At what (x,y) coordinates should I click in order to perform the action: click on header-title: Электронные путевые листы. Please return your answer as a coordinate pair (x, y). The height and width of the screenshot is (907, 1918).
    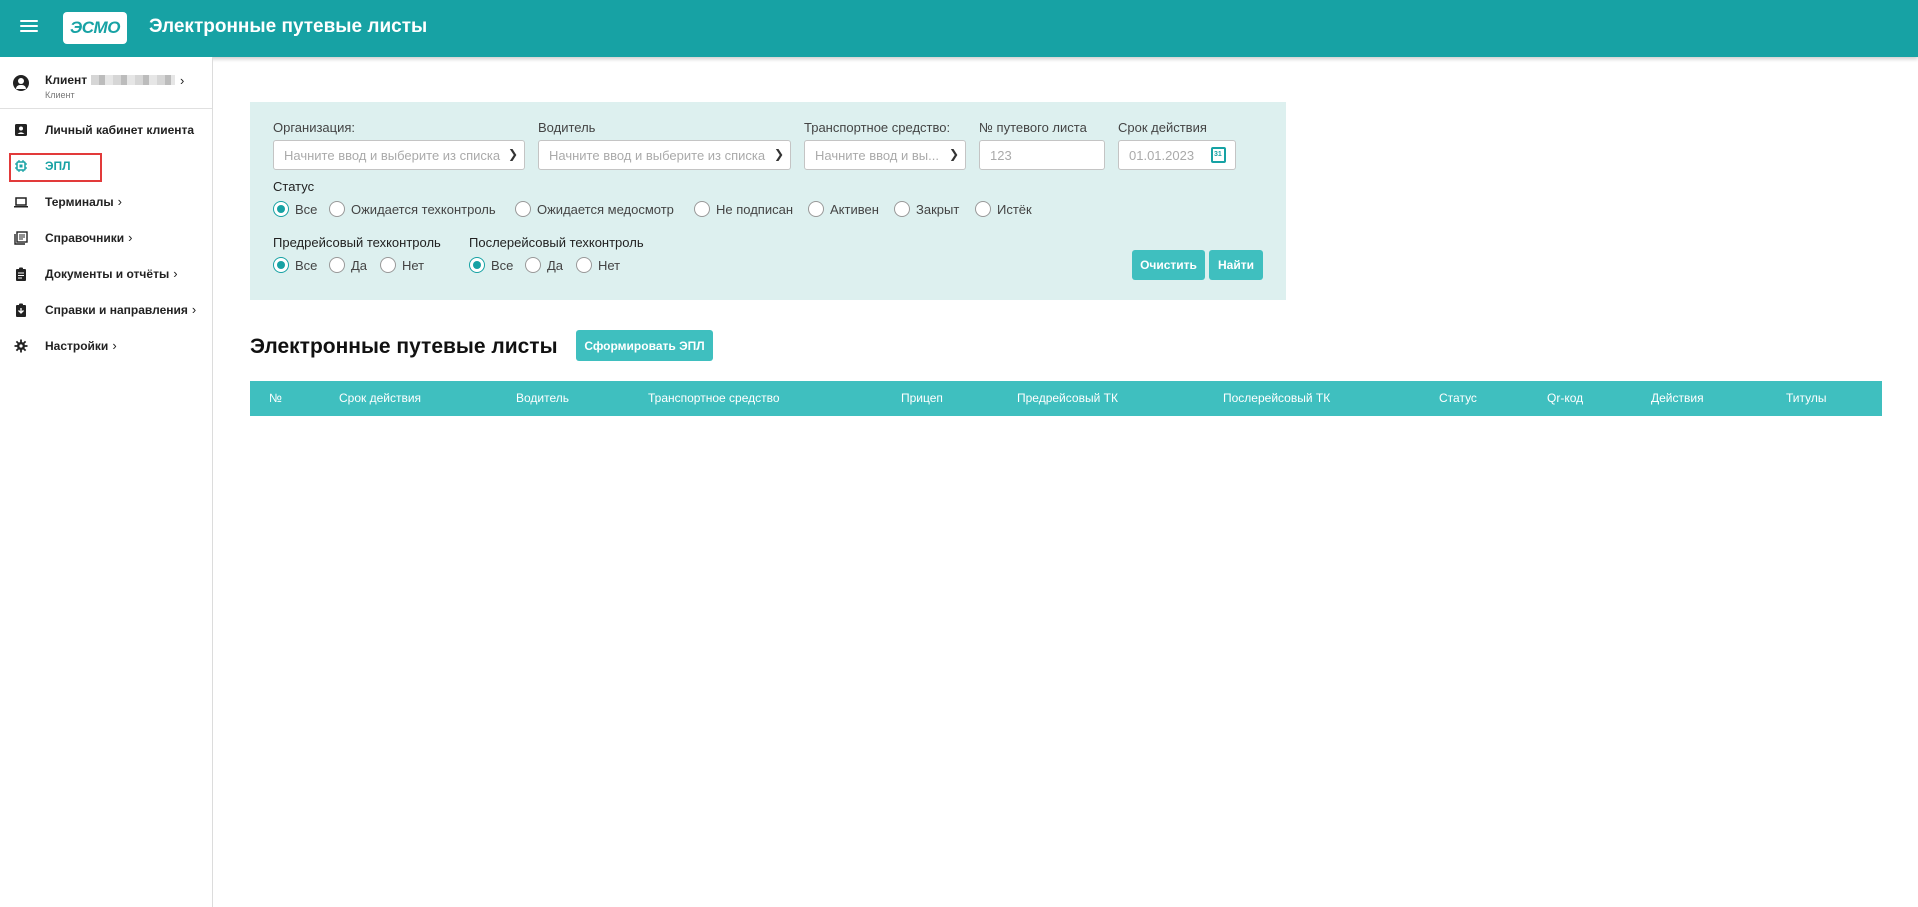
    Looking at the image, I should click on (288, 26).